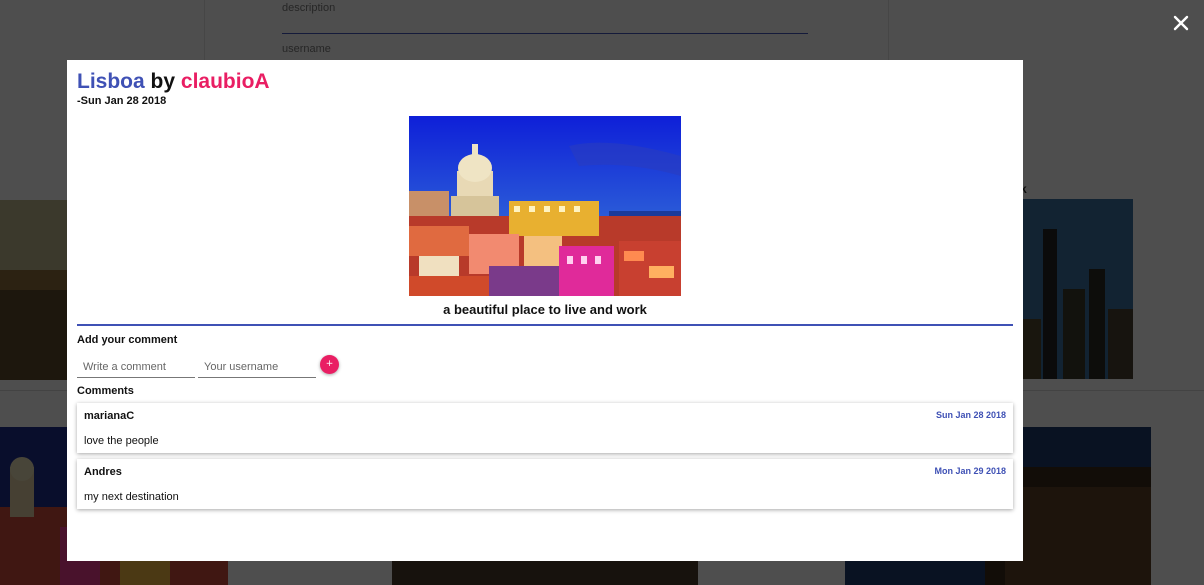  Describe the element at coordinates (131, 497) in the screenshot. I see `comment-text: my next destination` at that location.